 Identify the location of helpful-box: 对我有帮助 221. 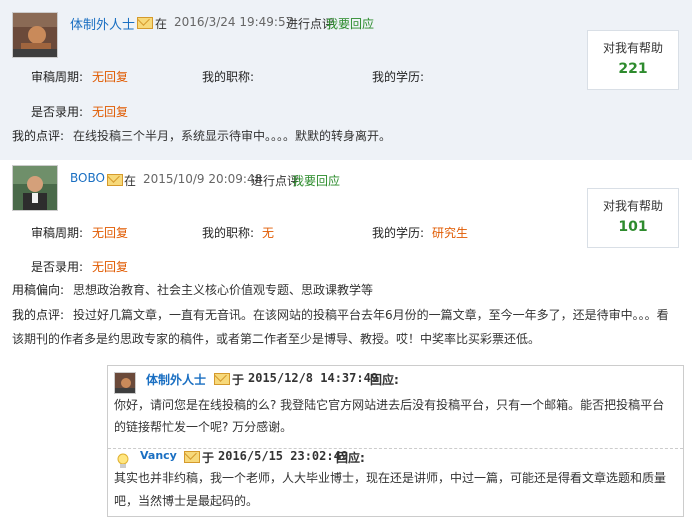
(633, 60).